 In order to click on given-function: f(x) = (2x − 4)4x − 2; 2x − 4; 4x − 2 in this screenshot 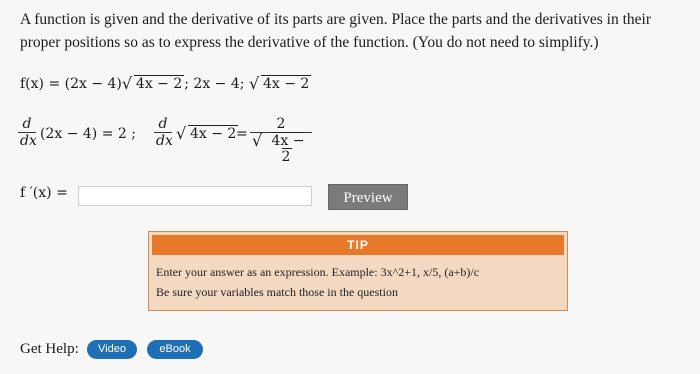, I will do `click(166, 83)`.